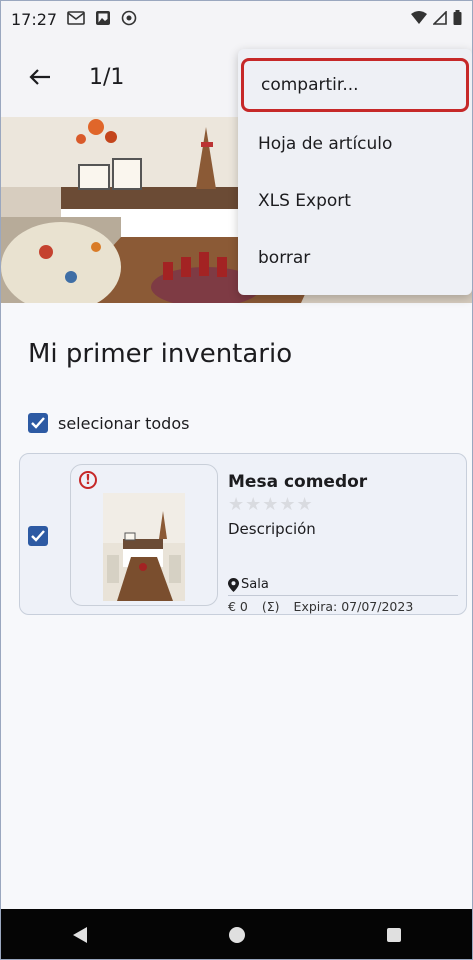 The width and height of the screenshot is (473, 960). I want to click on select-all-row: selecionar todos, so click(108, 423).